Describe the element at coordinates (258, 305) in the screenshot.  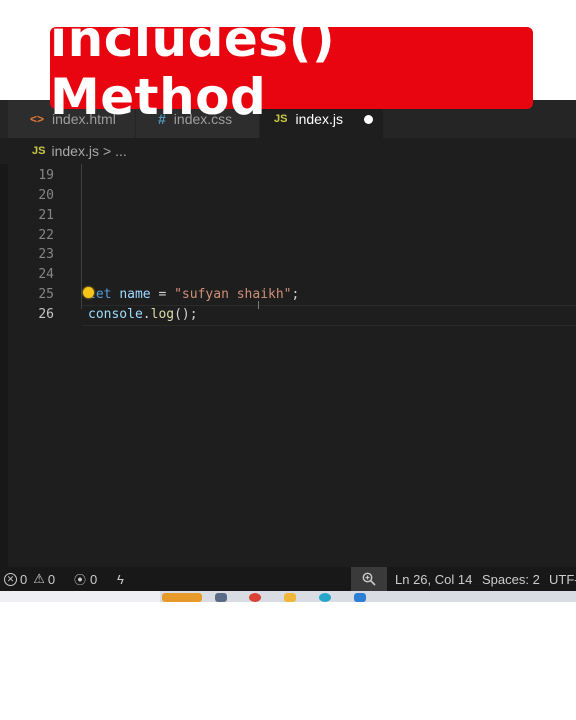
I see `mouse-cursor` at that location.